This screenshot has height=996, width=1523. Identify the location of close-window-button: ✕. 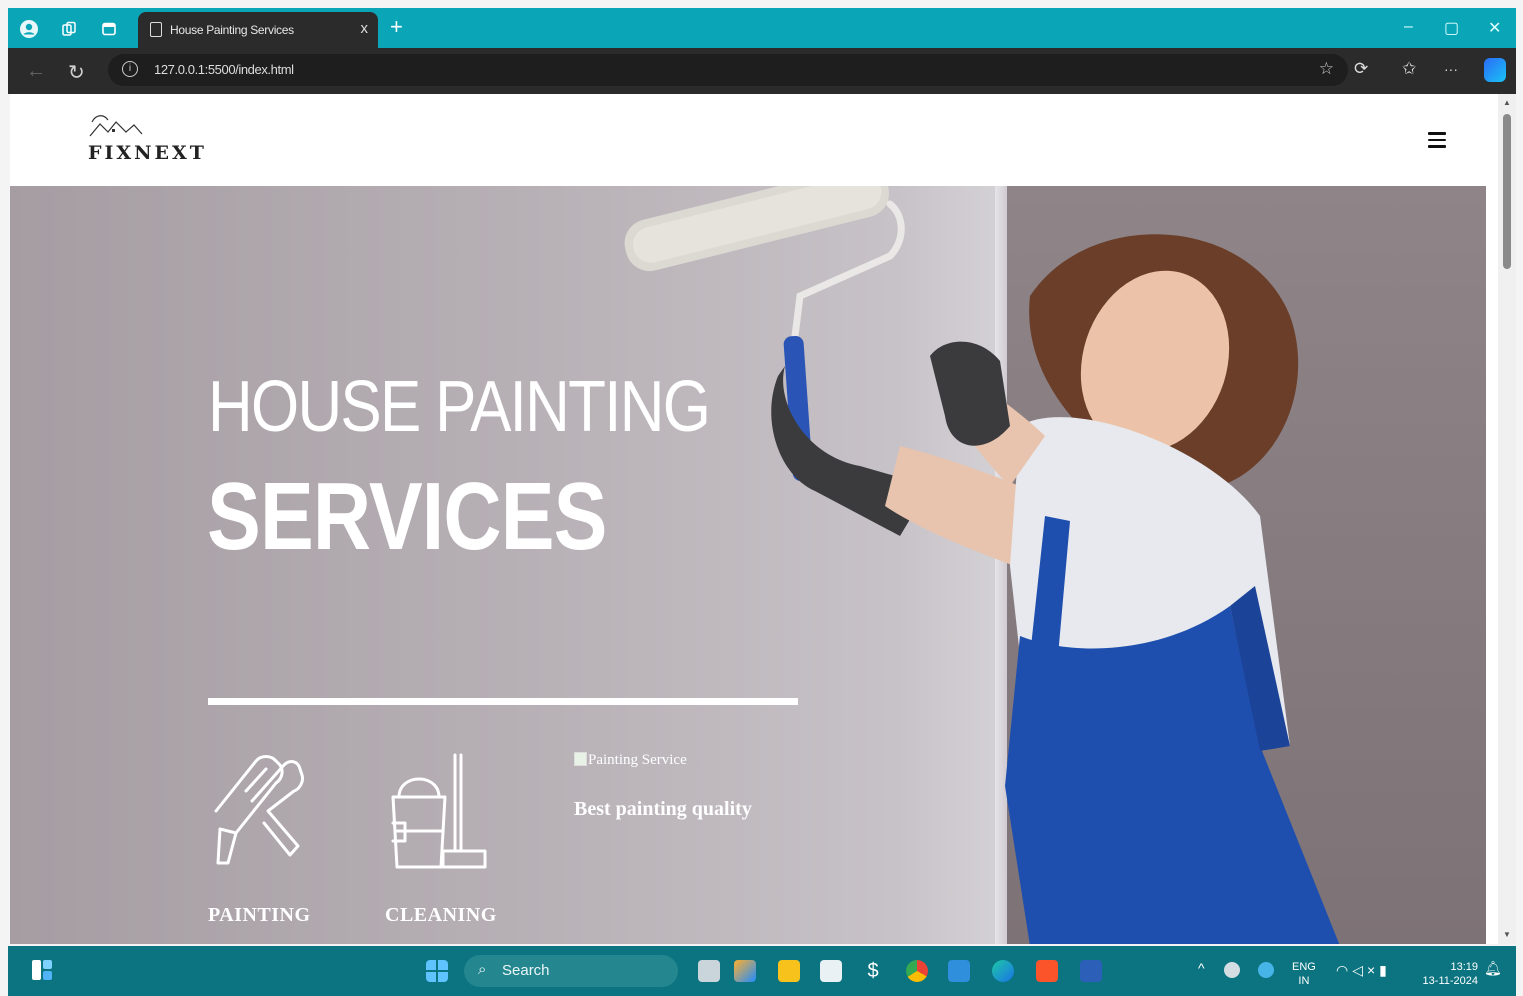
(1494, 28).